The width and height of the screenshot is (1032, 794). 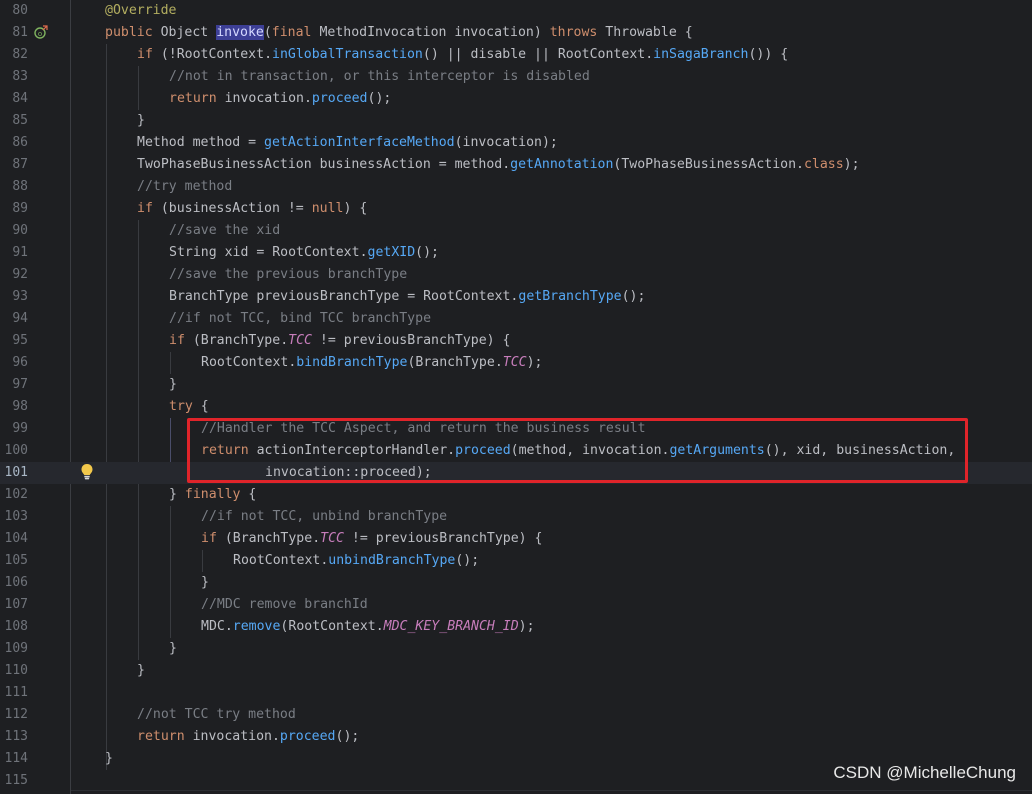 I want to click on line-number: 102, so click(x=16, y=494).